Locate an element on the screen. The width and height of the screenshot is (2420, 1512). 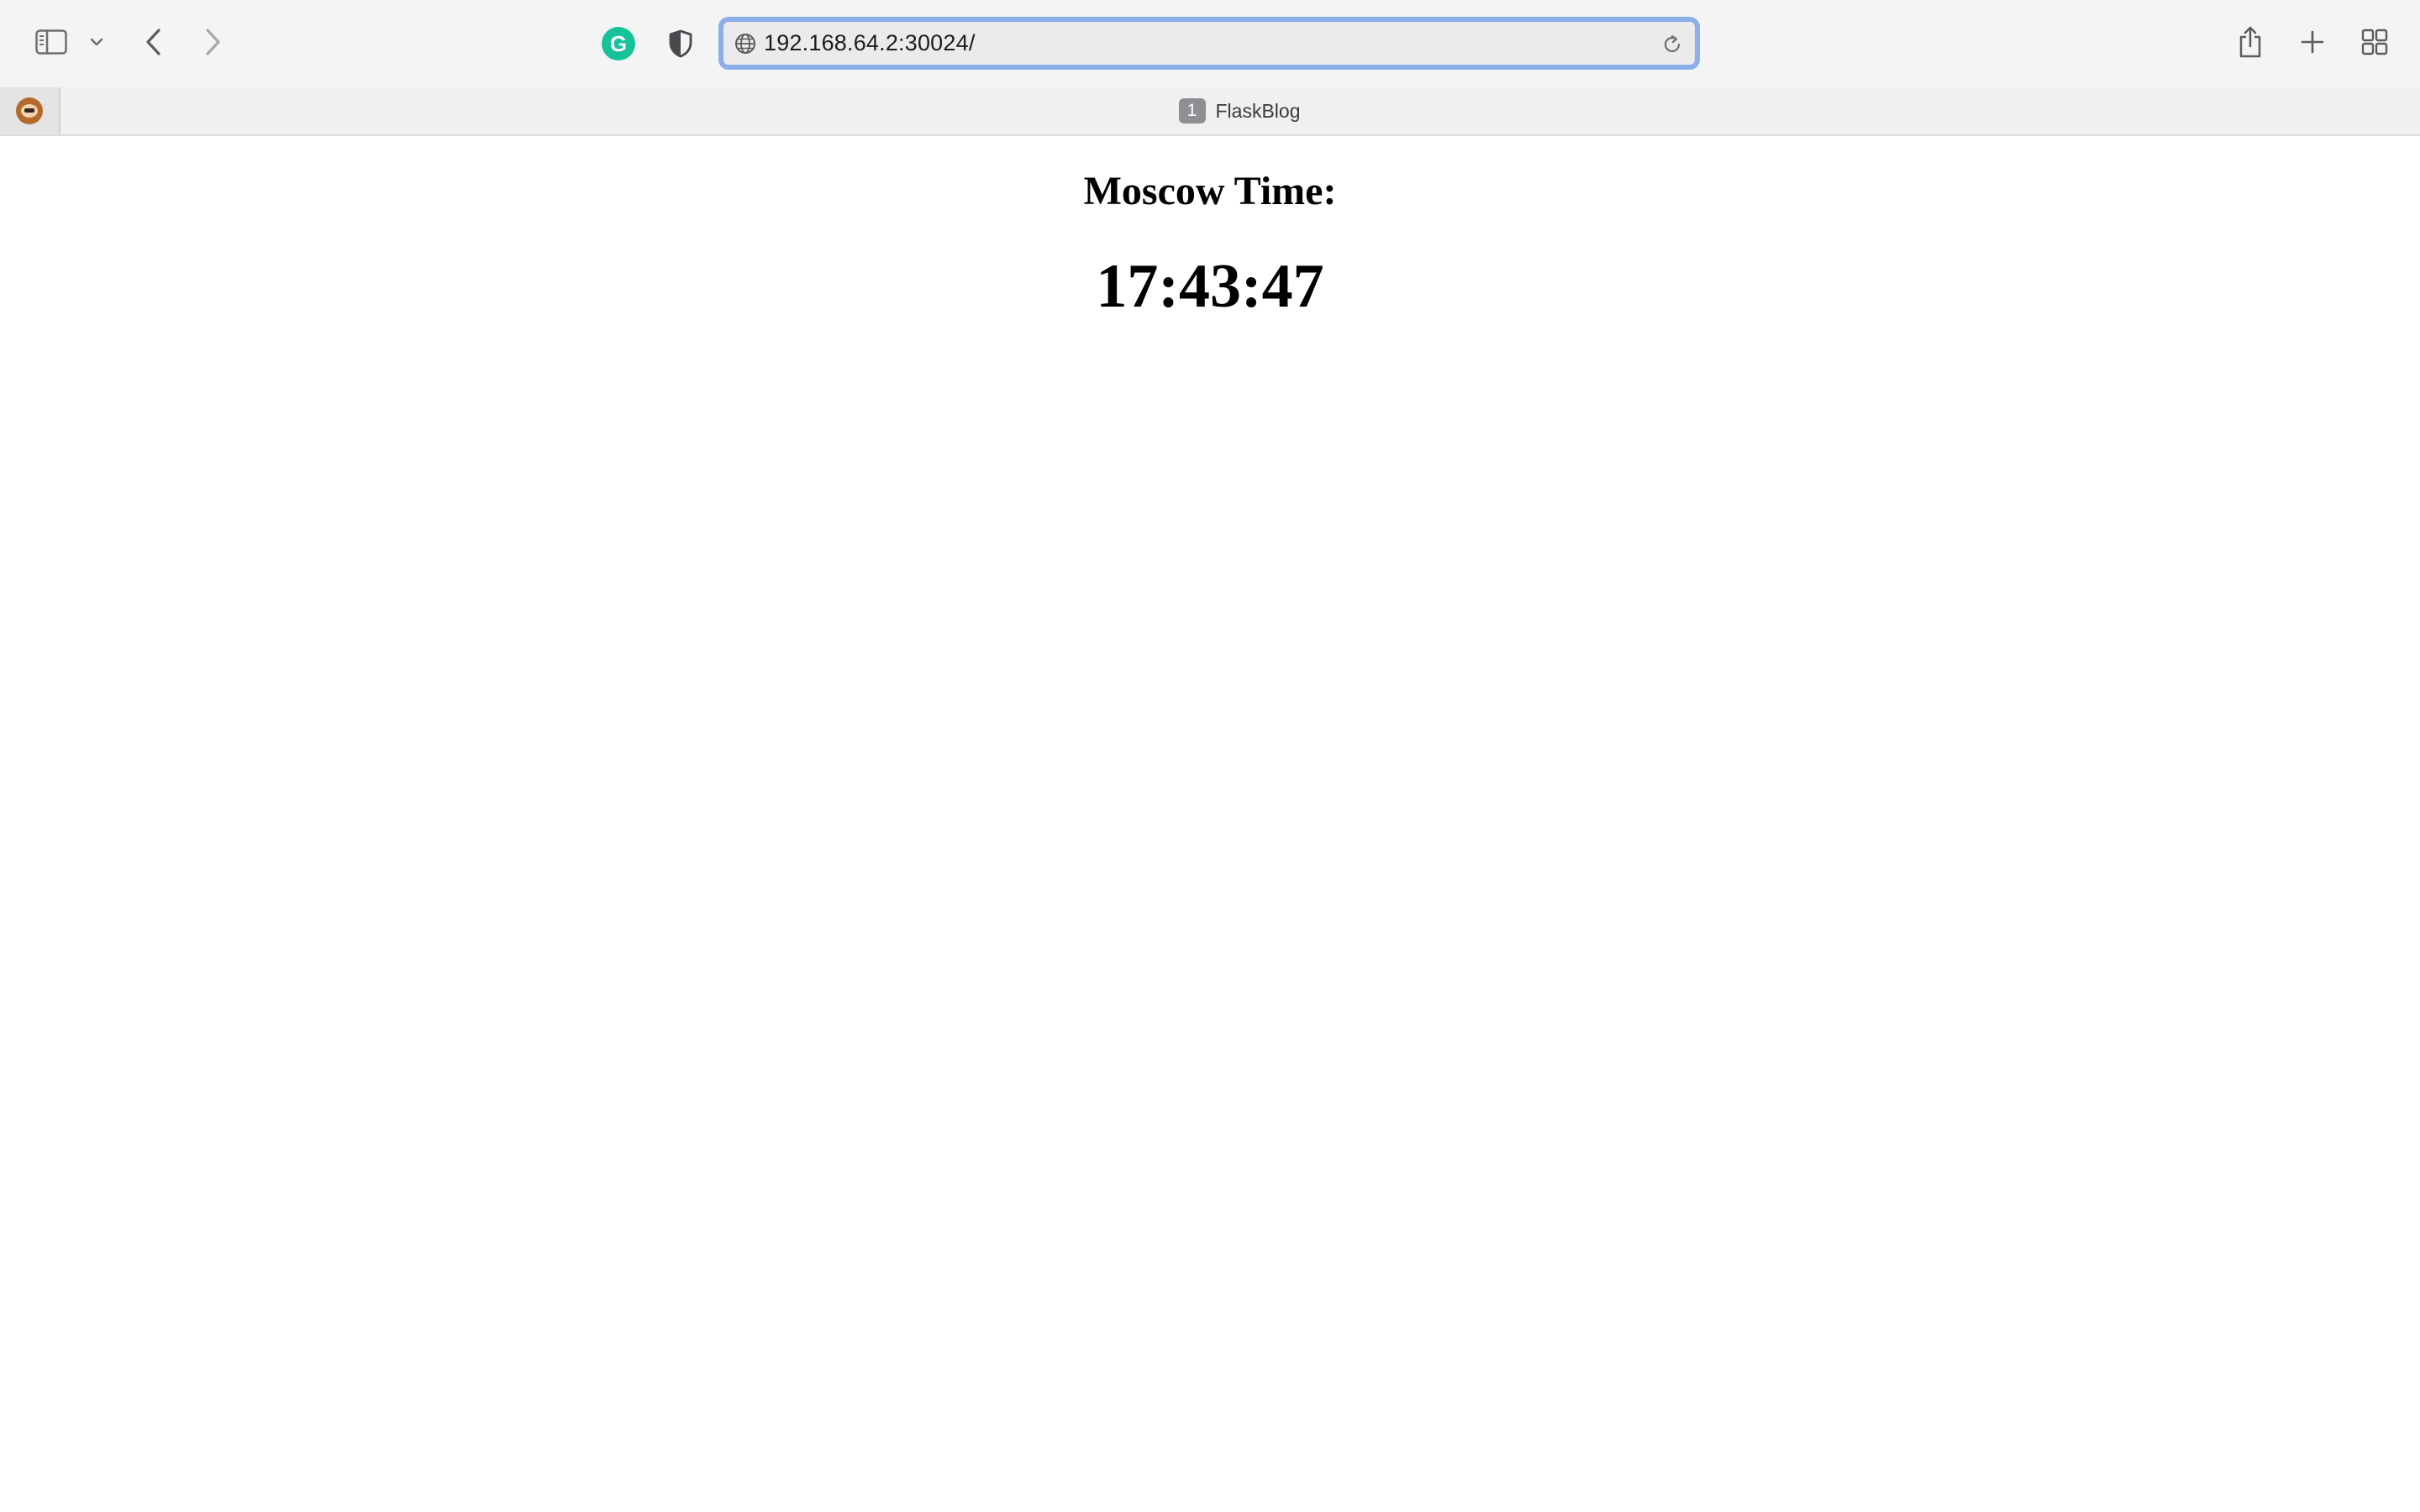
forward-button is located at coordinates (214, 42).